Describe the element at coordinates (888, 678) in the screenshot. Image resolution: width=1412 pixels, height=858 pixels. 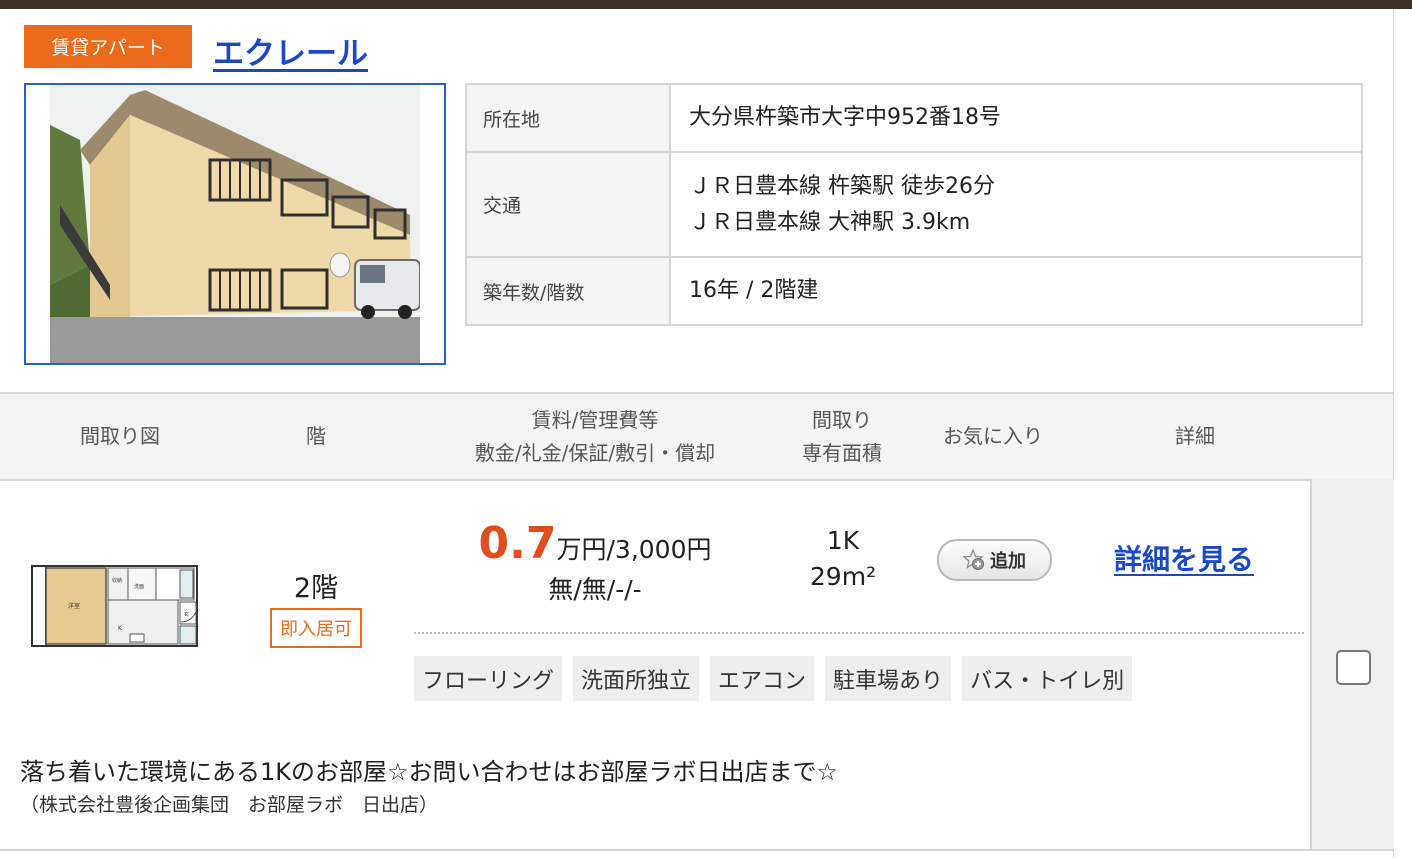
I see `feature-tag: 駐車場あり` at that location.